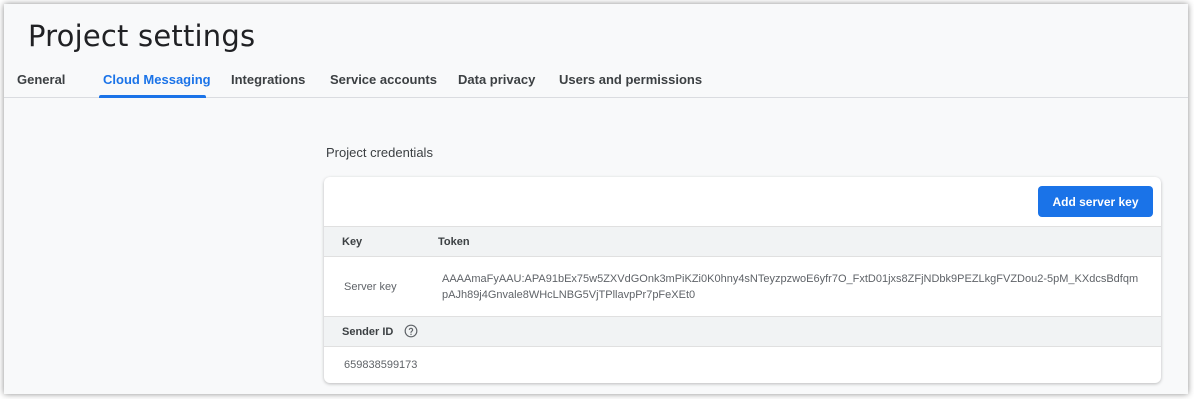 The height and width of the screenshot is (399, 1194). I want to click on column-header-key: Key, so click(352, 242).